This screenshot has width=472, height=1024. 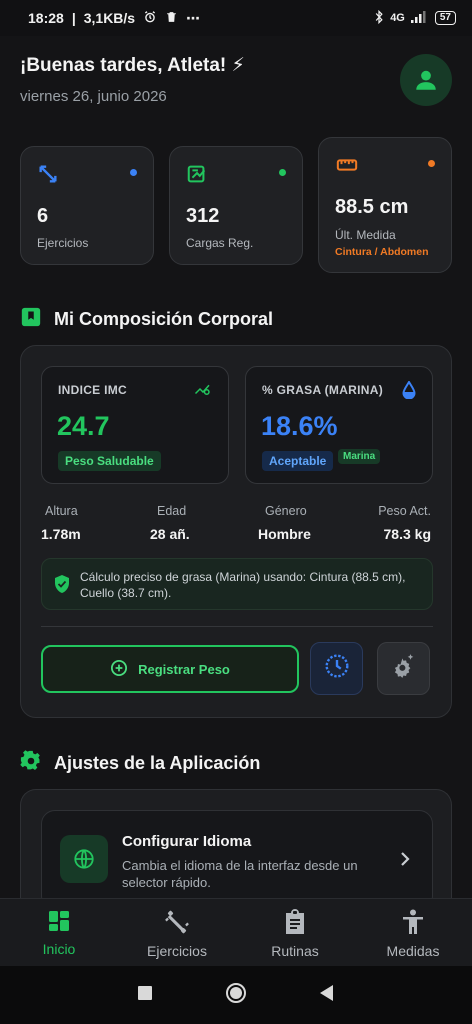 What do you see at coordinates (187, 841) in the screenshot?
I see `language-item-title: Configurar Idioma` at bounding box center [187, 841].